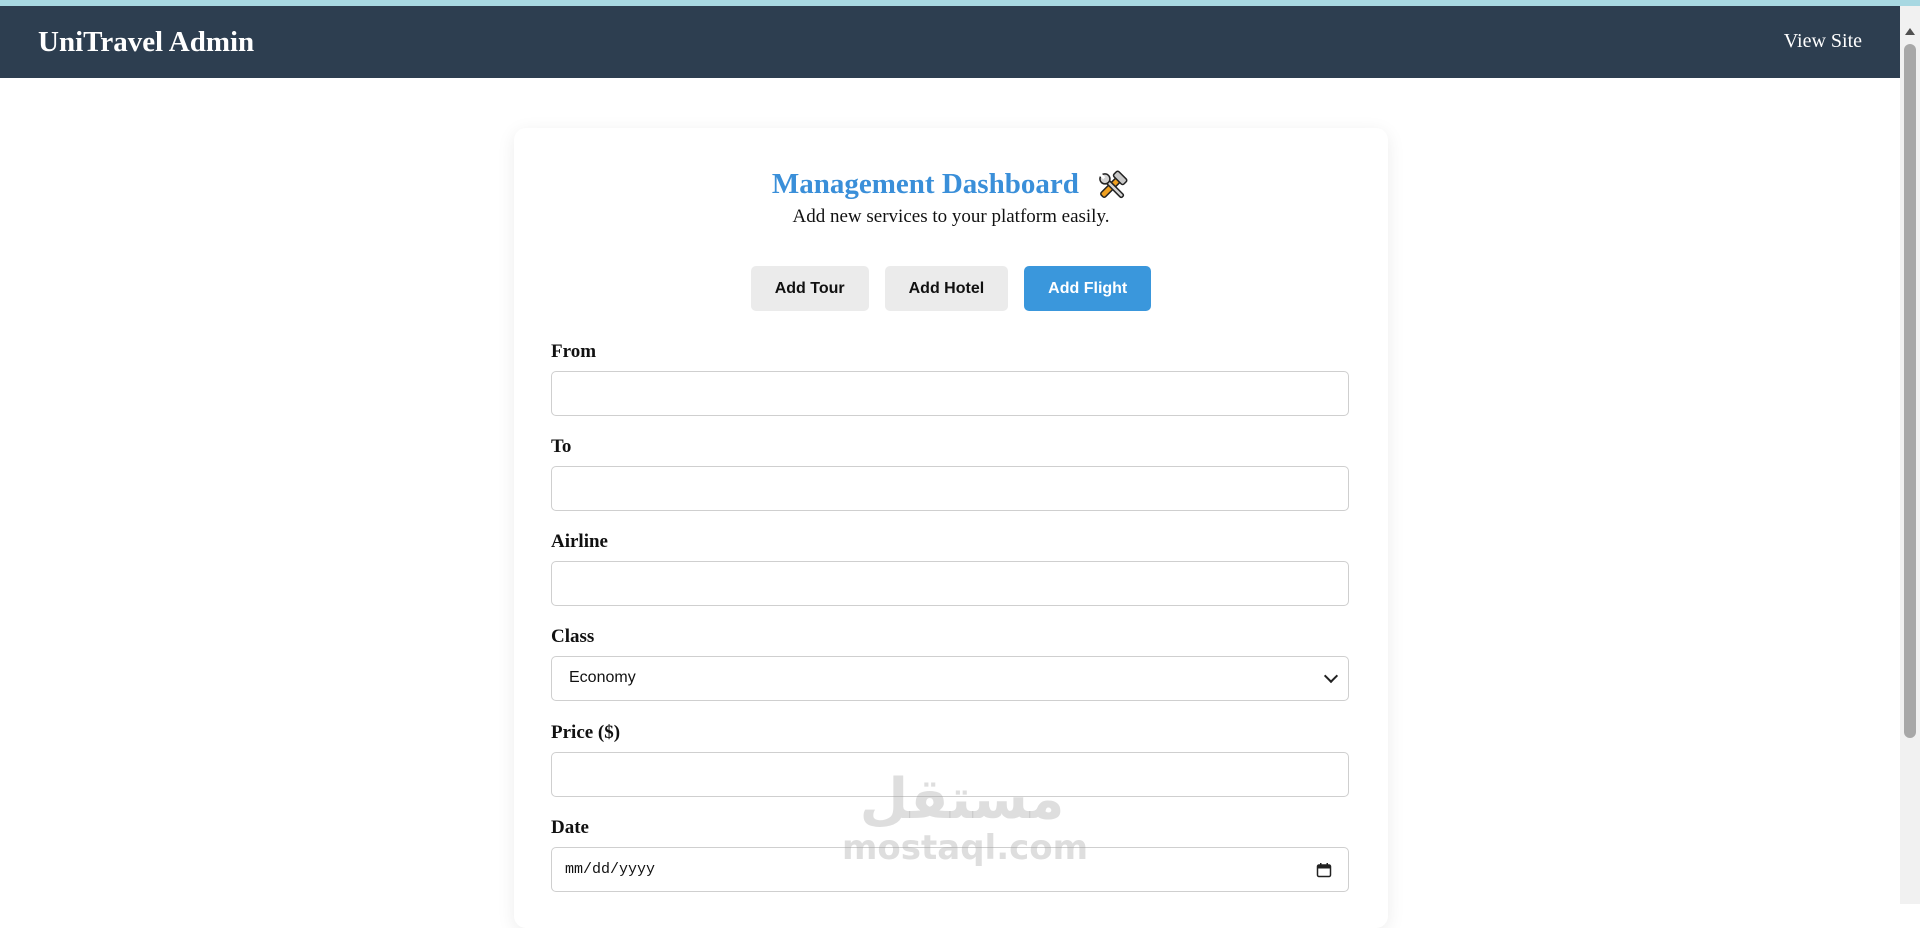 The image size is (1920, 928). Describe the element at coordinates (946, 288) in the screenshot. I see `tab-add-hotel: Add Hotel` at that location.